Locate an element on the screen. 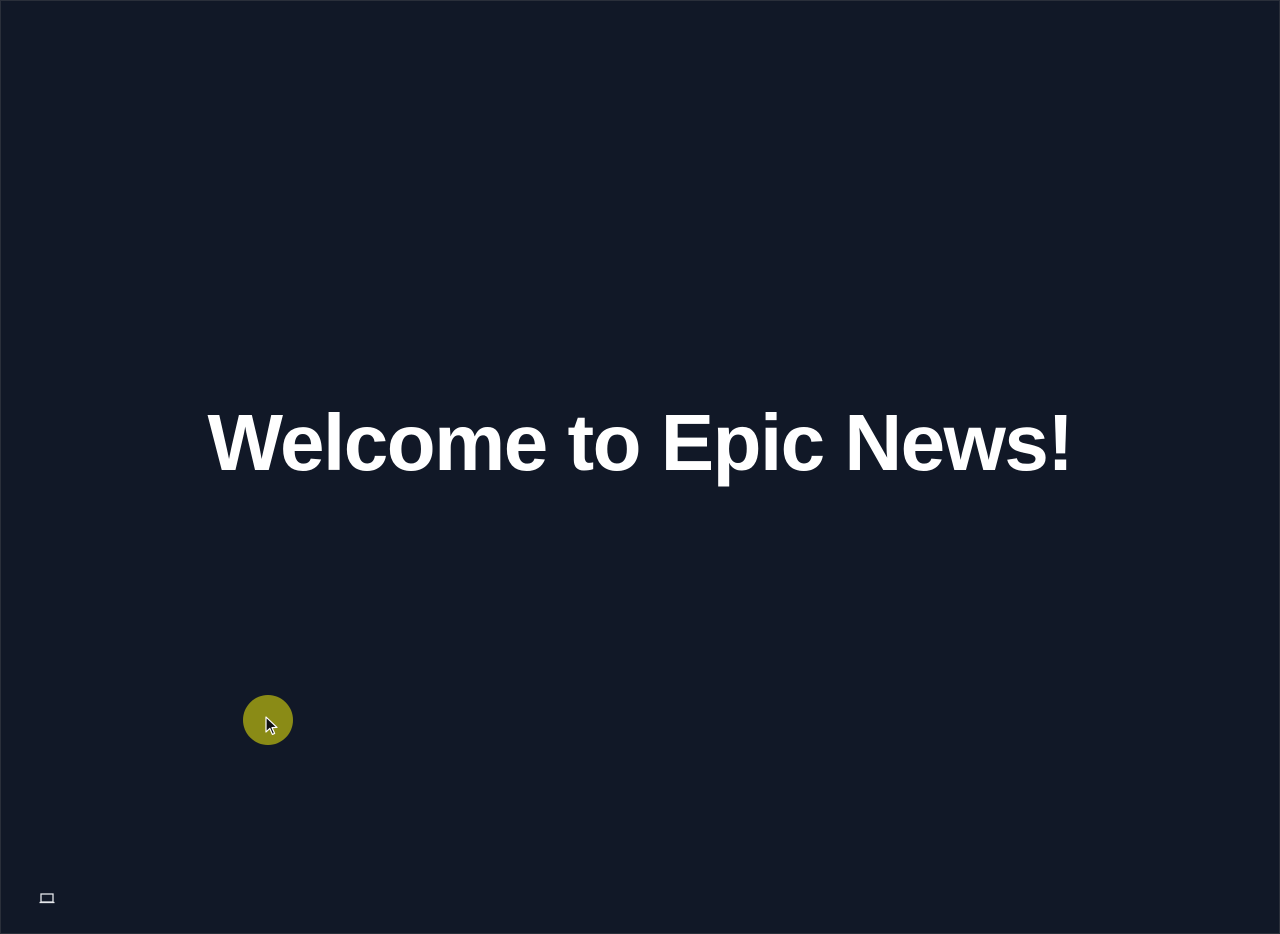 The height and width of the screenshot is (934, 1280). page-heading: Welcome to Epic News! is located at coordinates (640, 442).